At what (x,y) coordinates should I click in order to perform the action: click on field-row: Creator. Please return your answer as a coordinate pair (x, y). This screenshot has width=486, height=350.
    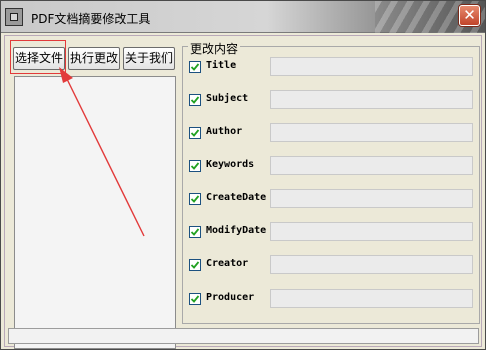
    Looking at the image, I should click on (331, 265).